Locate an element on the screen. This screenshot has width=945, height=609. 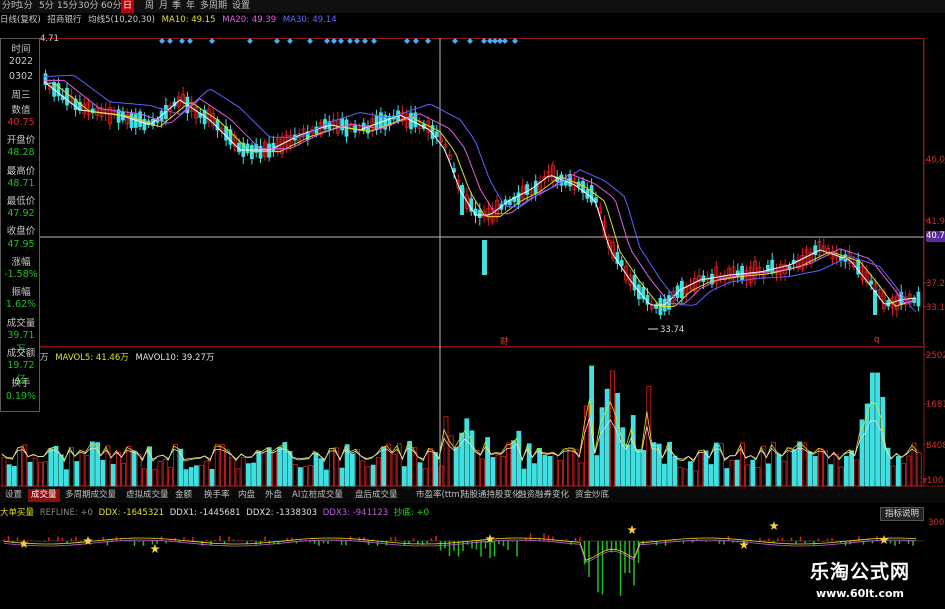
data-window-row: 48.28 is located at coordinates (21, 153).